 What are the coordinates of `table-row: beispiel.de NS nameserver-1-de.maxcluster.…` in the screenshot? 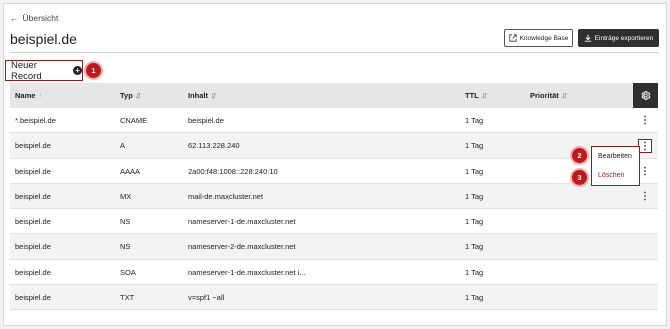 It's located at (334, 222).